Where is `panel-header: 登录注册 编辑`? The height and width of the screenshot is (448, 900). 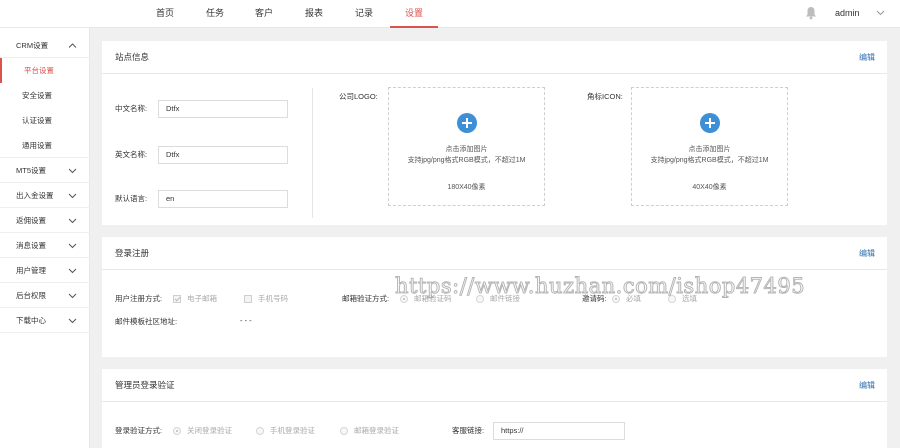 panel-header: 登录注册 编辑 is located at coordinates (494, 253).